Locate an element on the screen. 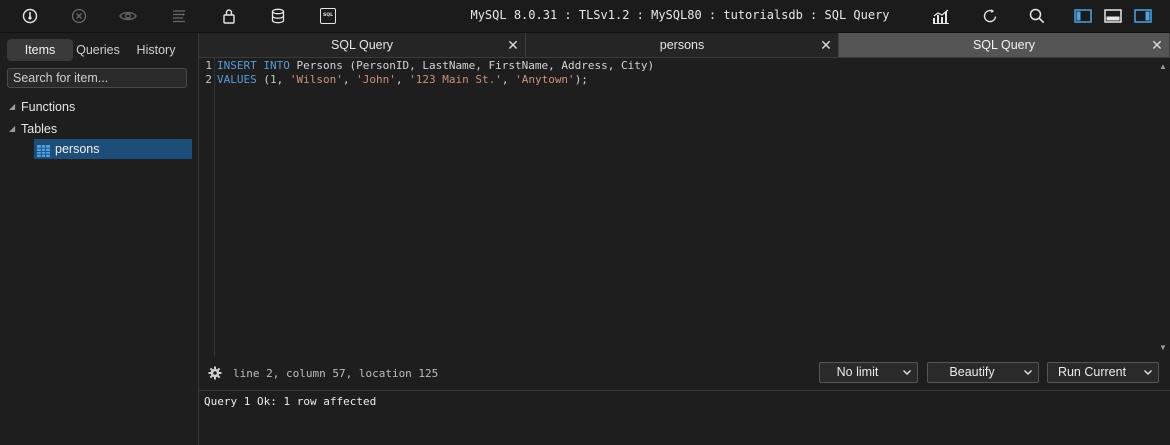  database-icon is located at coordinates (278, 16).